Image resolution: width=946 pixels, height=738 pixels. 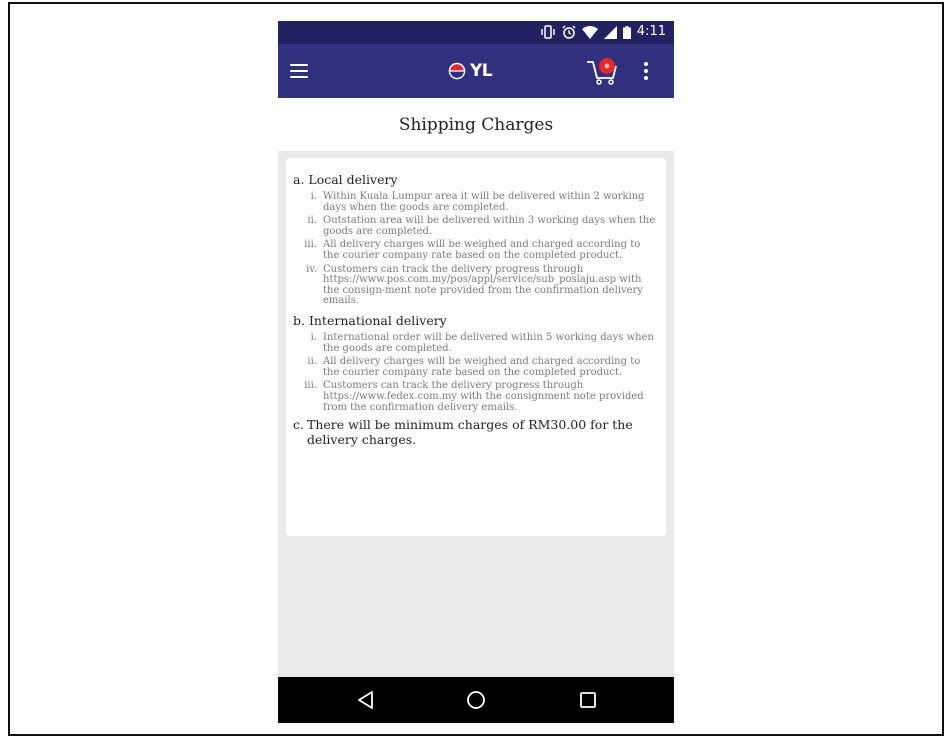 I want to click on status-bar: 4:11, so click(x=476, y=32).